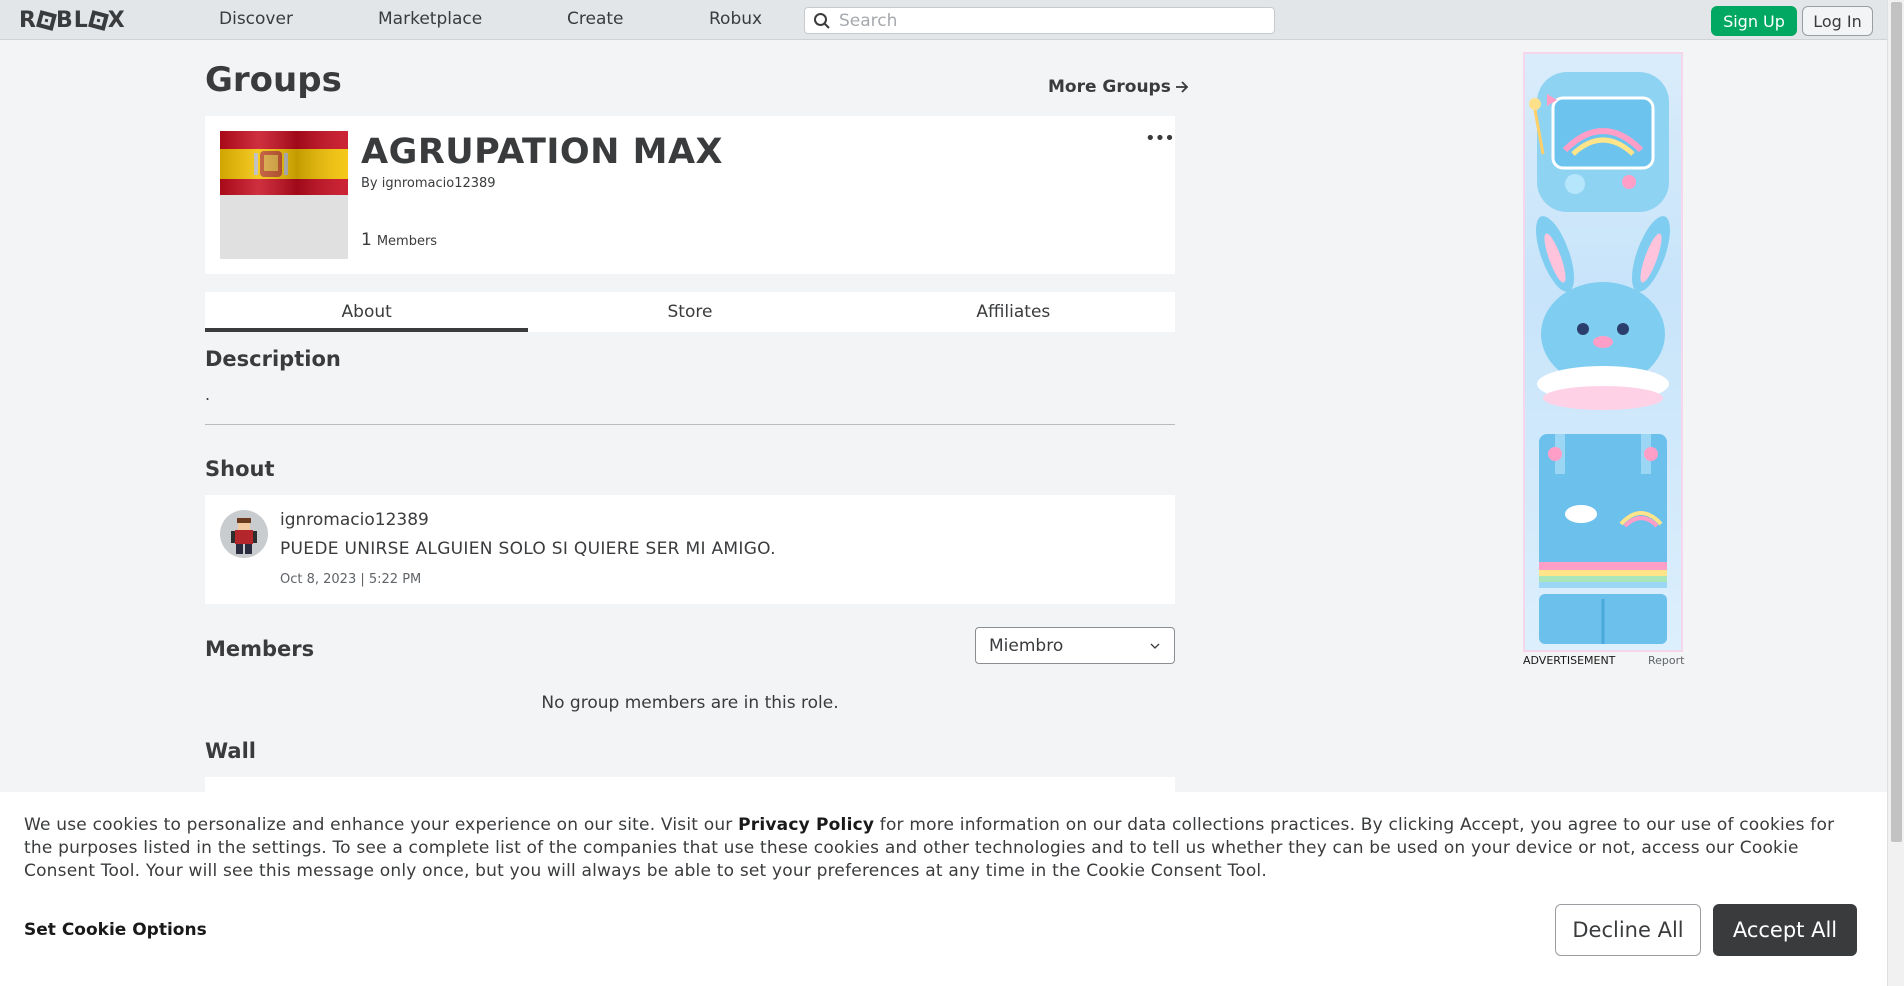  What do you see at coordinates (1026, 645) in the screenshot?
I see `role-selected-value: Miembro` at bounding box center [1026, 645].